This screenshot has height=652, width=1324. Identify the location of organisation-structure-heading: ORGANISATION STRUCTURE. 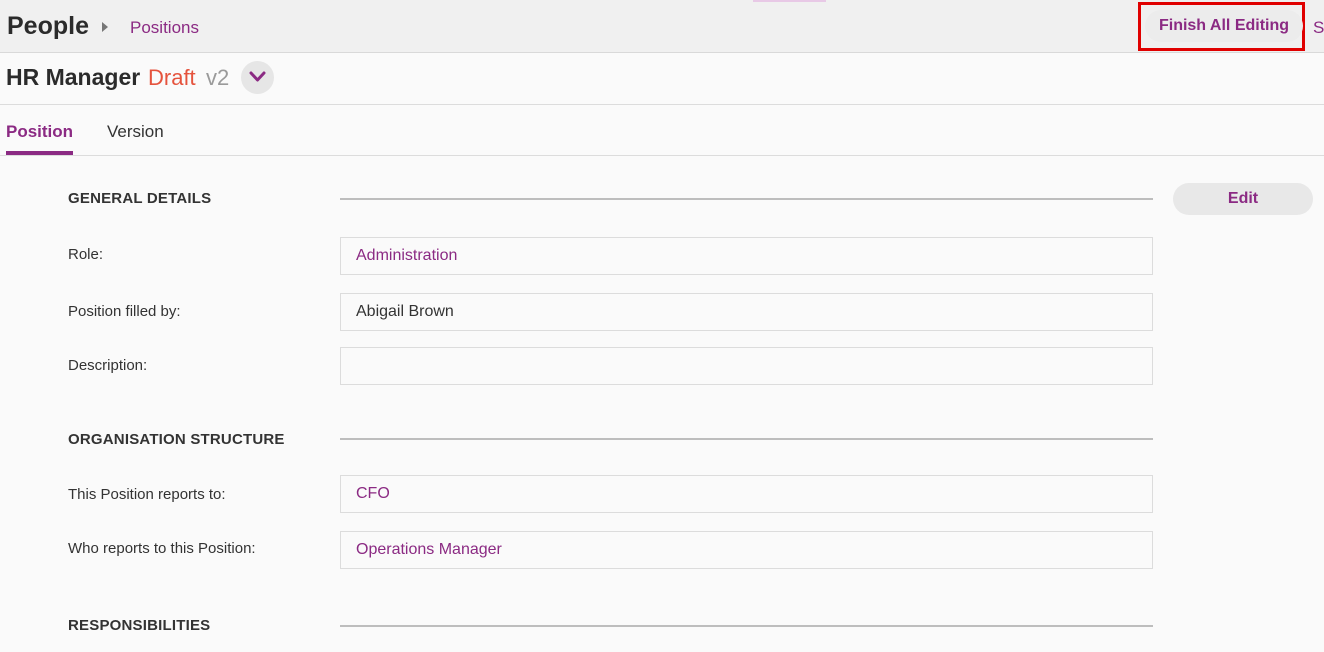
(176, 439).